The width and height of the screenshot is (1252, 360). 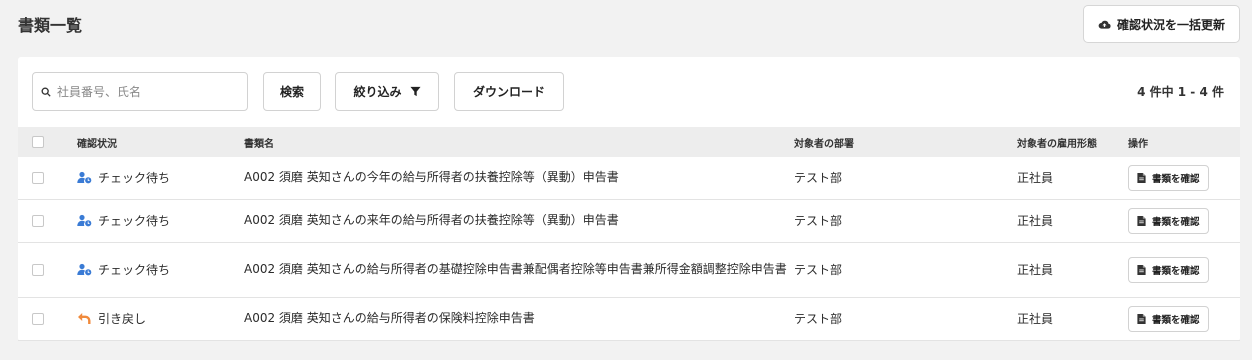 What do you see at coordinates (1104, 24) in the screenshot?
I see `cloud-upload-icon` at bounding box center [1104, 24].